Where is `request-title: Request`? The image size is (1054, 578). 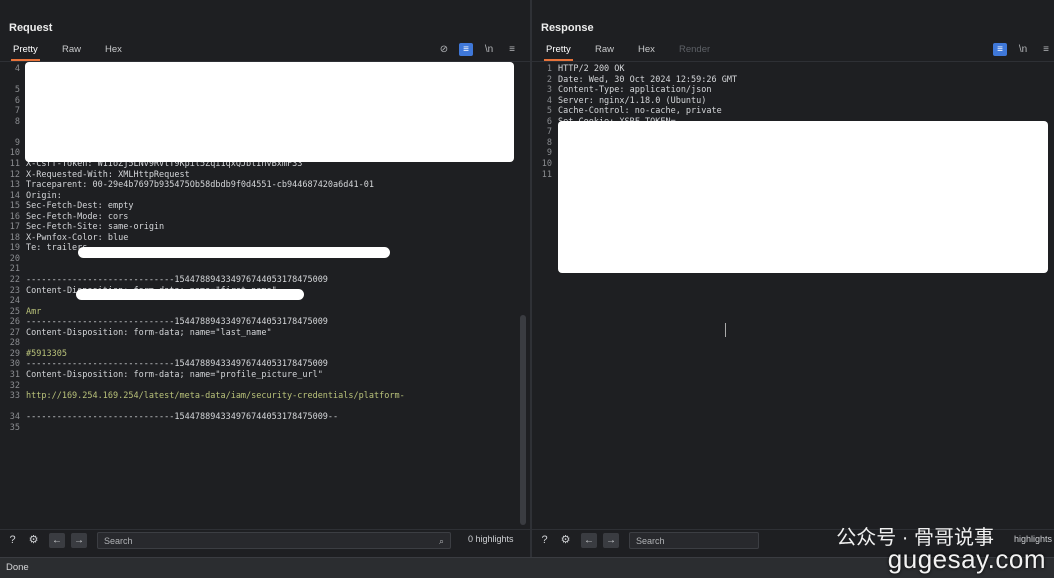
request-title: Request is located at coordinates (31, 28).